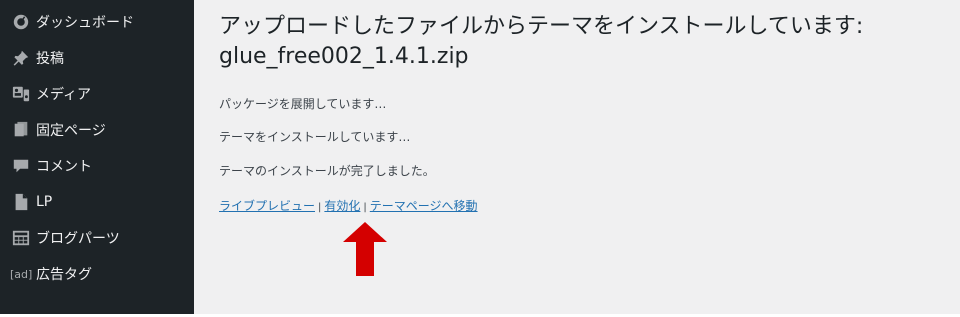 The height and width of the screenshot is (317, 960). What do you see at coordinates (64, 167) in the screenshot?
I see `sidebar-item-label: コメント` at bounding box center [64, 167].